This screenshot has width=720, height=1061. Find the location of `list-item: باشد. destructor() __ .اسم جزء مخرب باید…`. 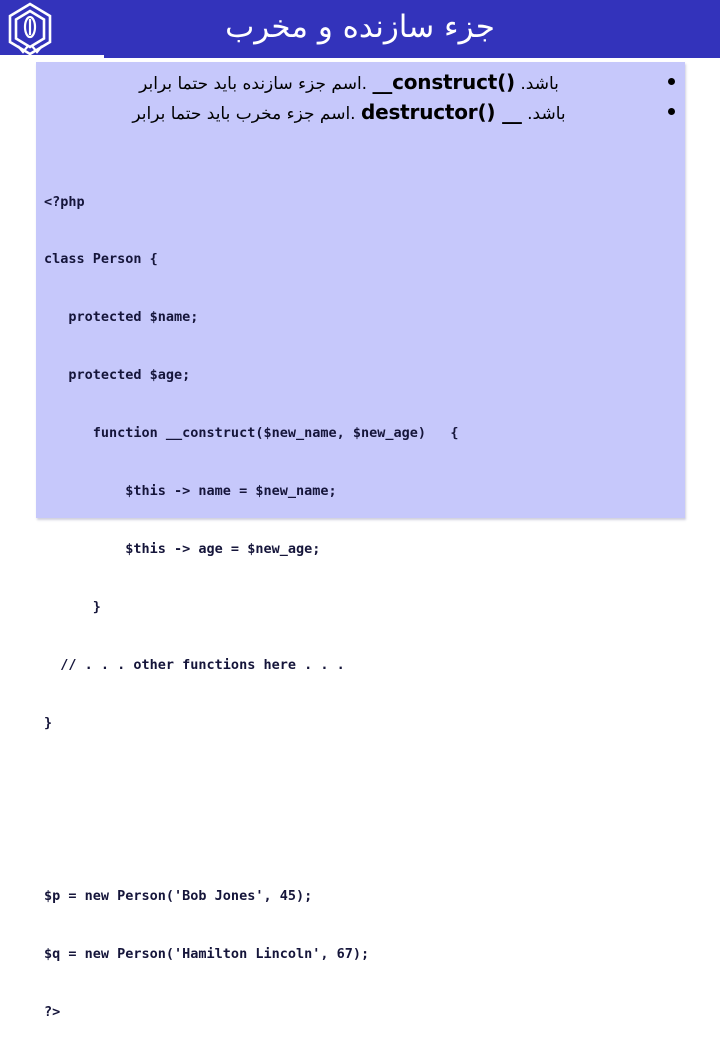

list-item: باشد. destructor() __ .اسم جزء مخرب باید… is located at coordinates (362, 113).